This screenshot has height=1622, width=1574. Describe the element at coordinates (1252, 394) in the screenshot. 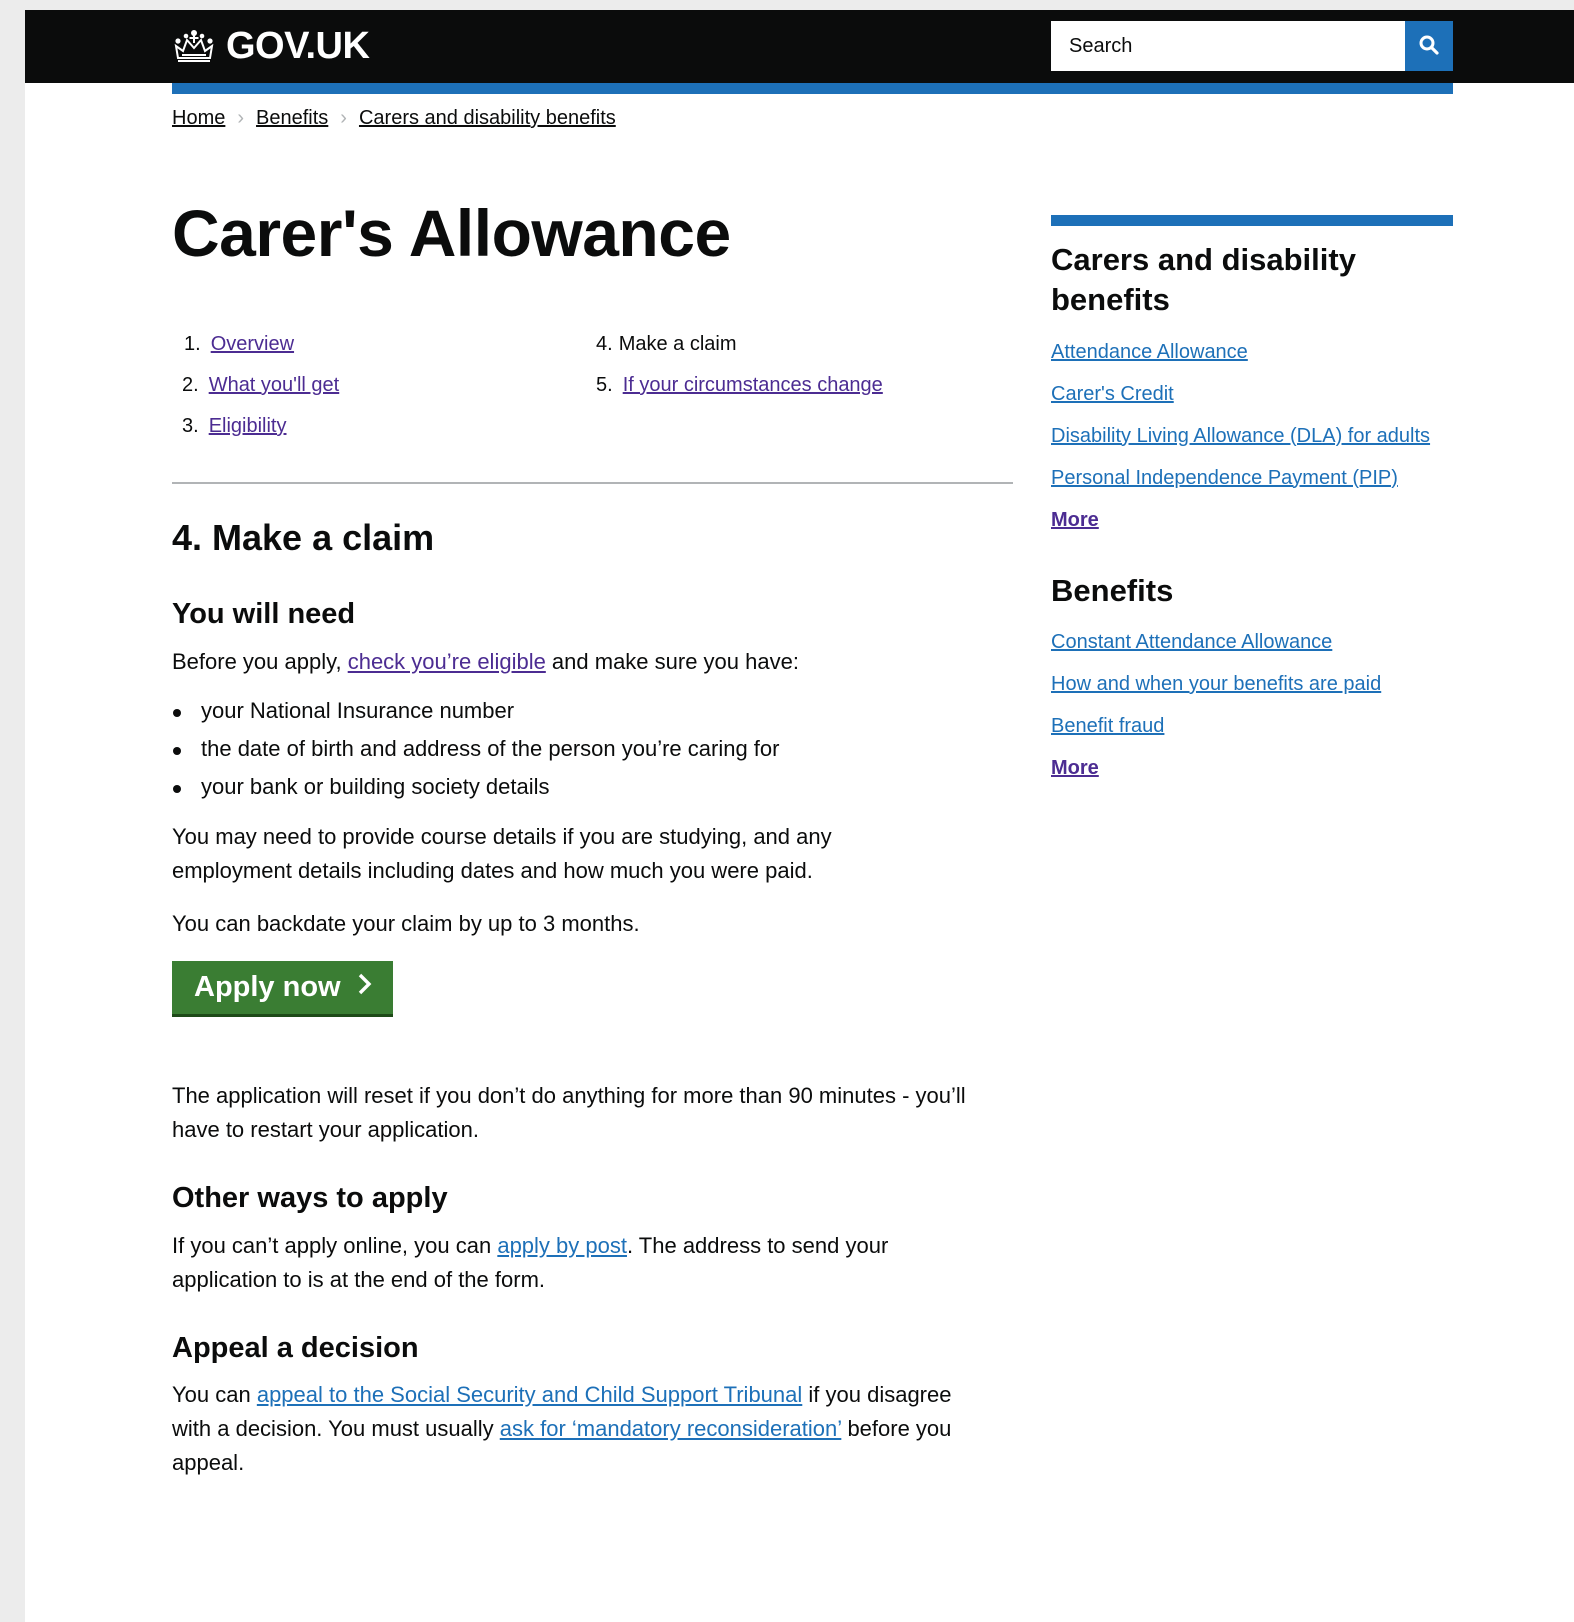

I see `list-item: Carer's Credit` at that location.